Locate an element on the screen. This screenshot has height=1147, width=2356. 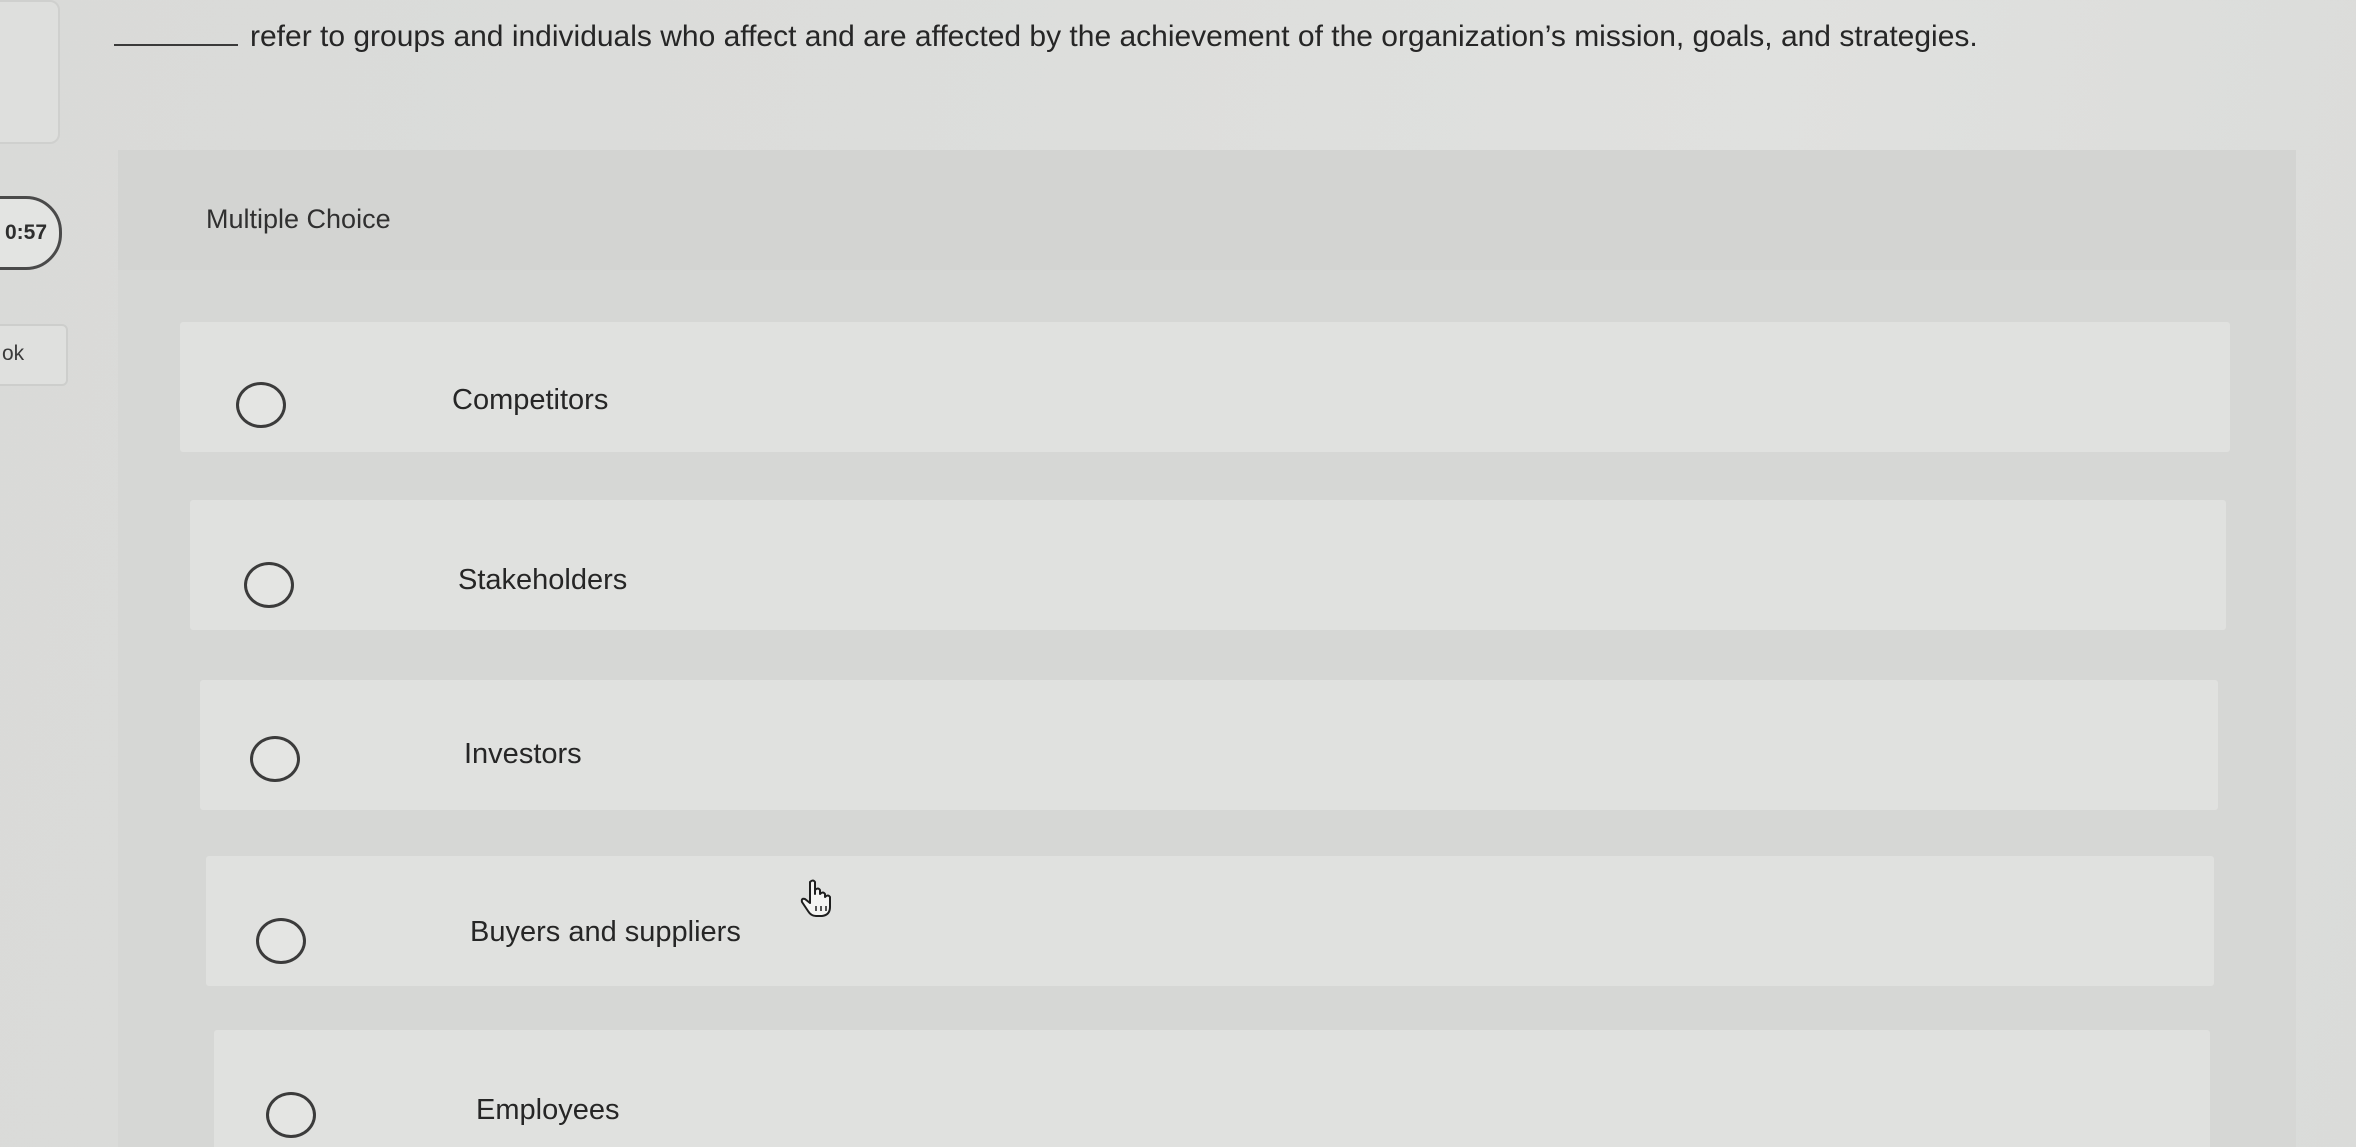
question-type-label: Multiple Choice is located at coordinates (298, 219).